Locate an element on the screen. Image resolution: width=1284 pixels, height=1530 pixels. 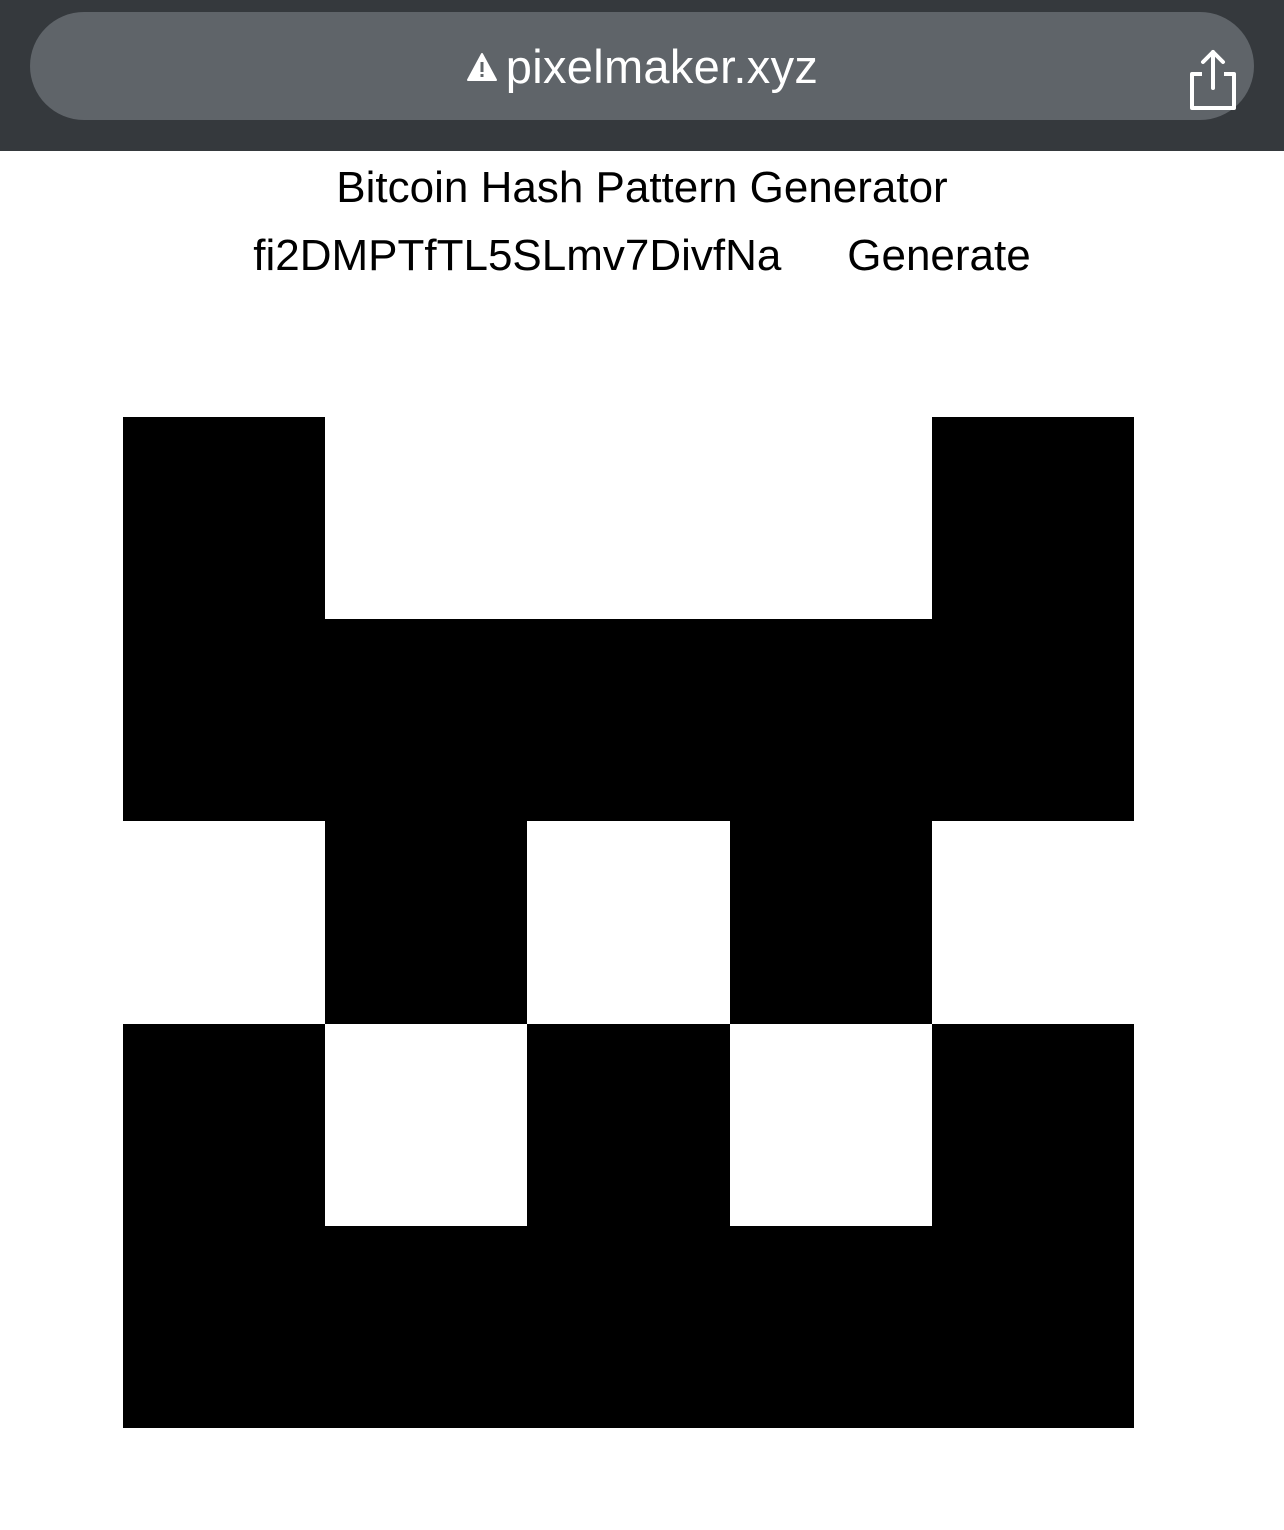
browser-toolbar: pixelmaker.xyz is located at coordinates (642, 75).